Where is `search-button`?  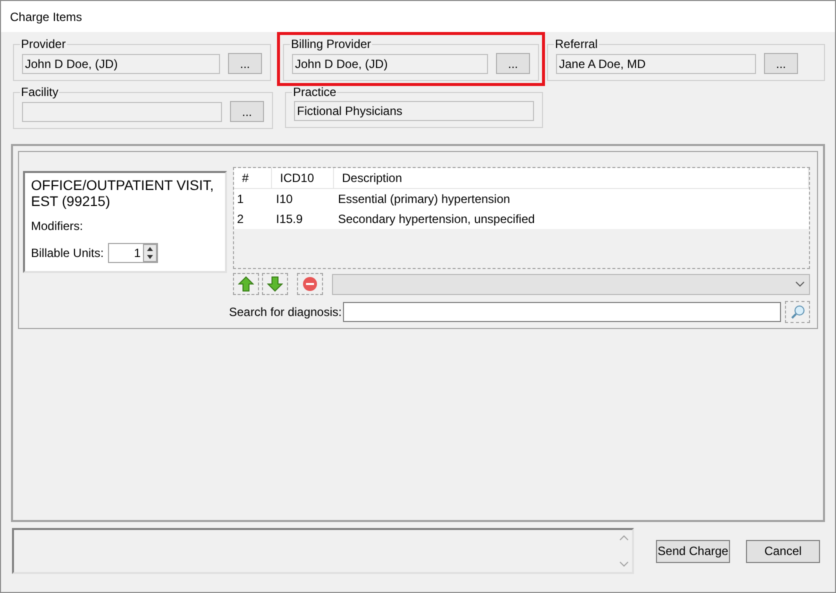 search-button is located at coordinates (797, 312).